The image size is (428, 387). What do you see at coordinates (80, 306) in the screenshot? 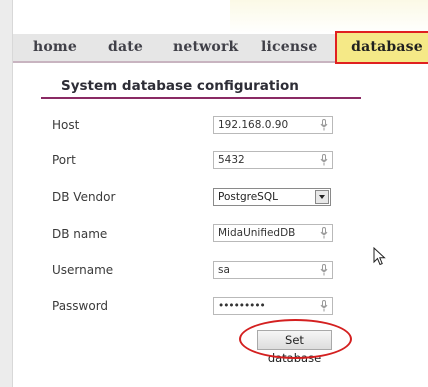
I see `password-label: Password` at bounding box center [80, 306].